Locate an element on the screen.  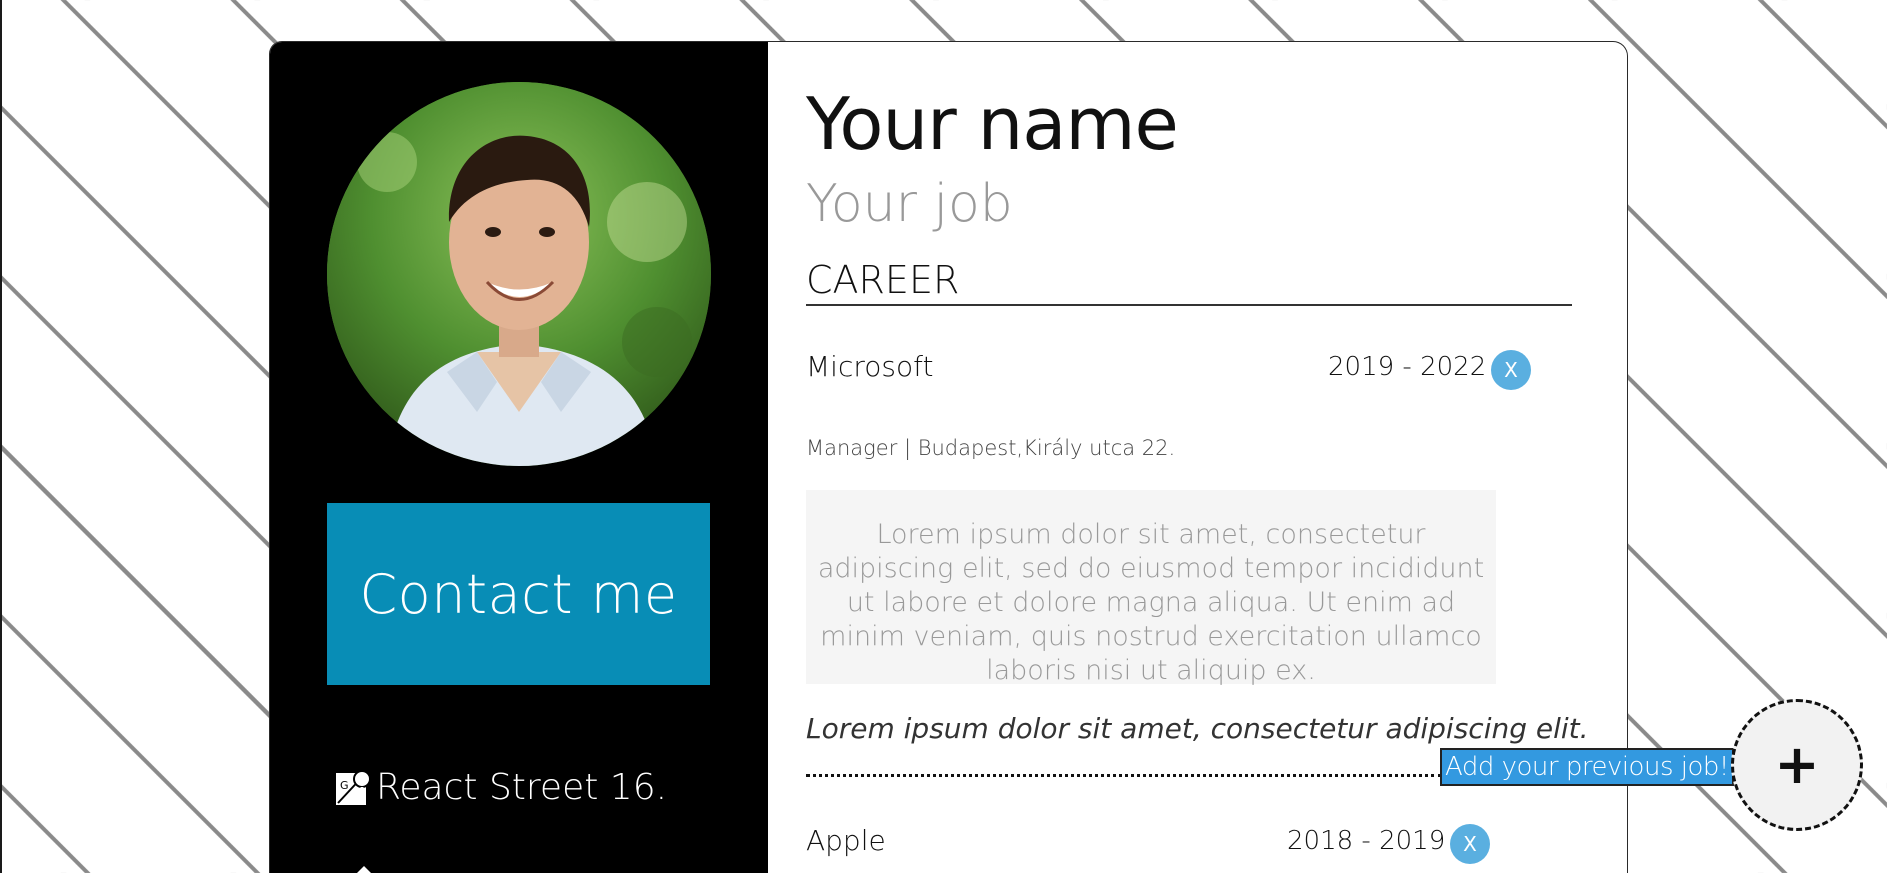
add-job-tooltip: Add your previous job! is located at coordinates (1587, 767).